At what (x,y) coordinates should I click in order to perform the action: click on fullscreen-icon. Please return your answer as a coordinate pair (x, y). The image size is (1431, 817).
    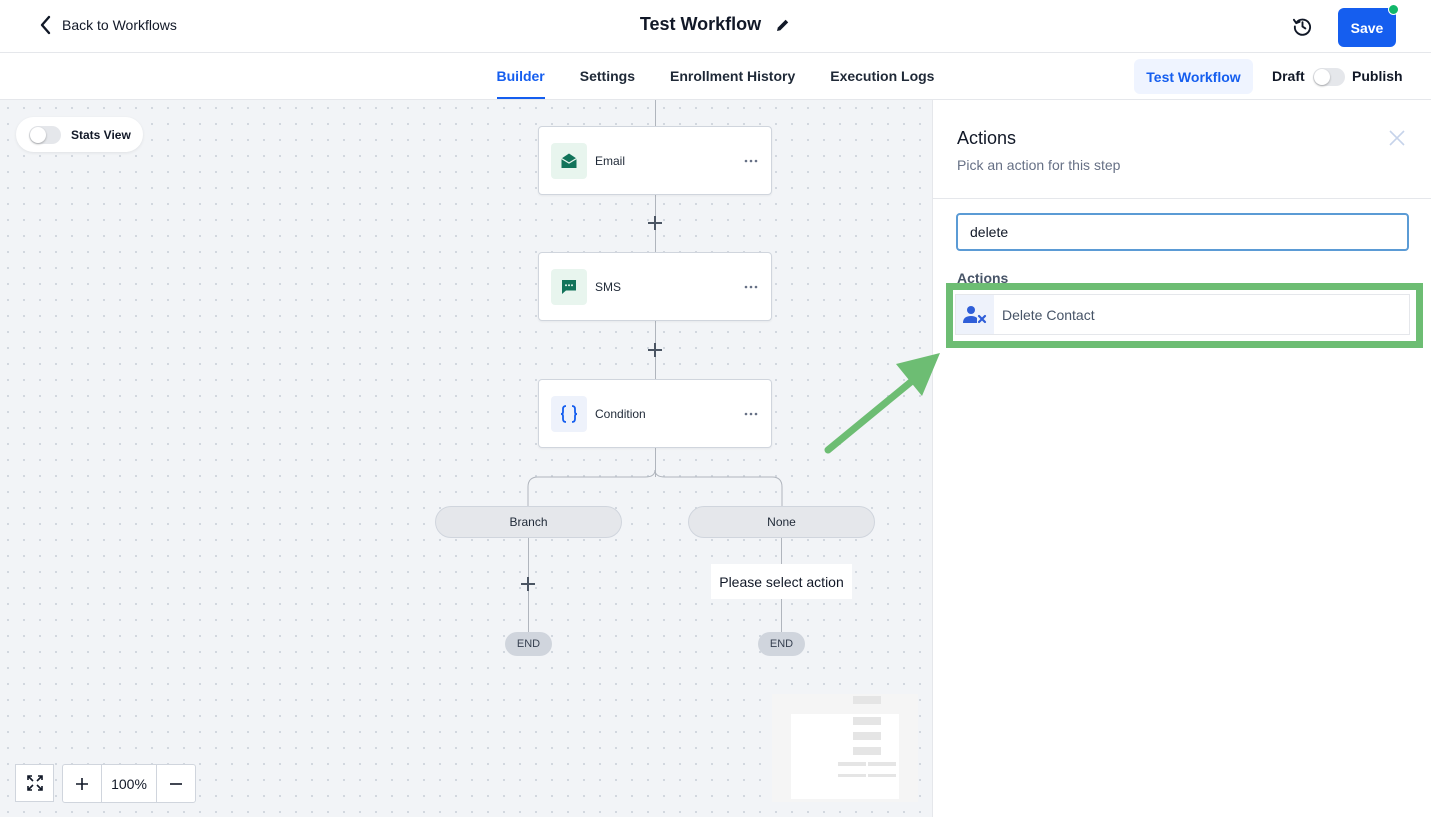
    Looking at the image, I should click on (34, 783).